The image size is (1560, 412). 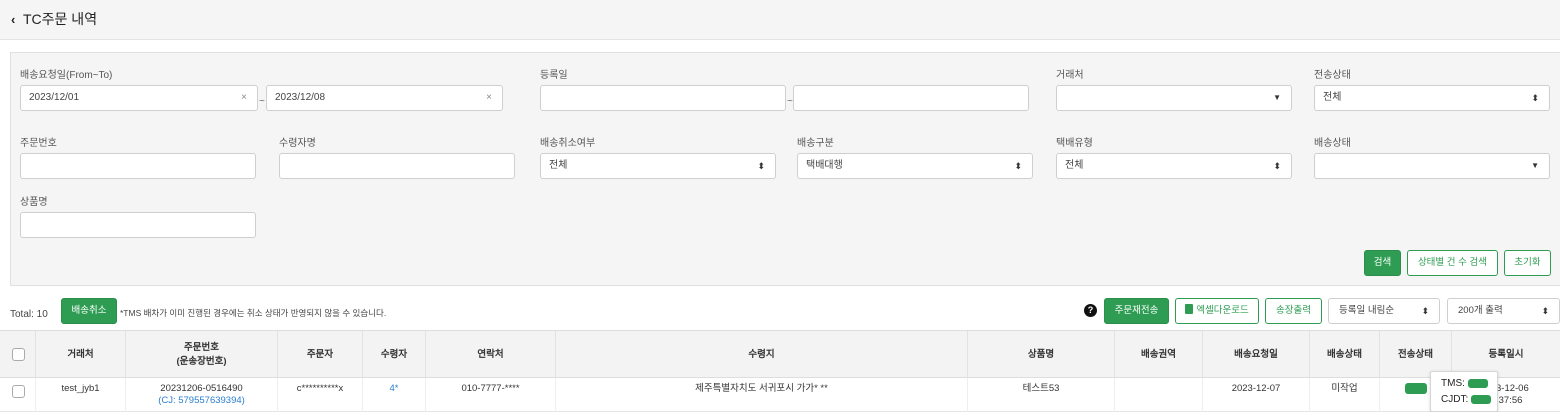 I want to click on delivery-type-select: 택배대행 ⬍, so click(x=915, y=166).